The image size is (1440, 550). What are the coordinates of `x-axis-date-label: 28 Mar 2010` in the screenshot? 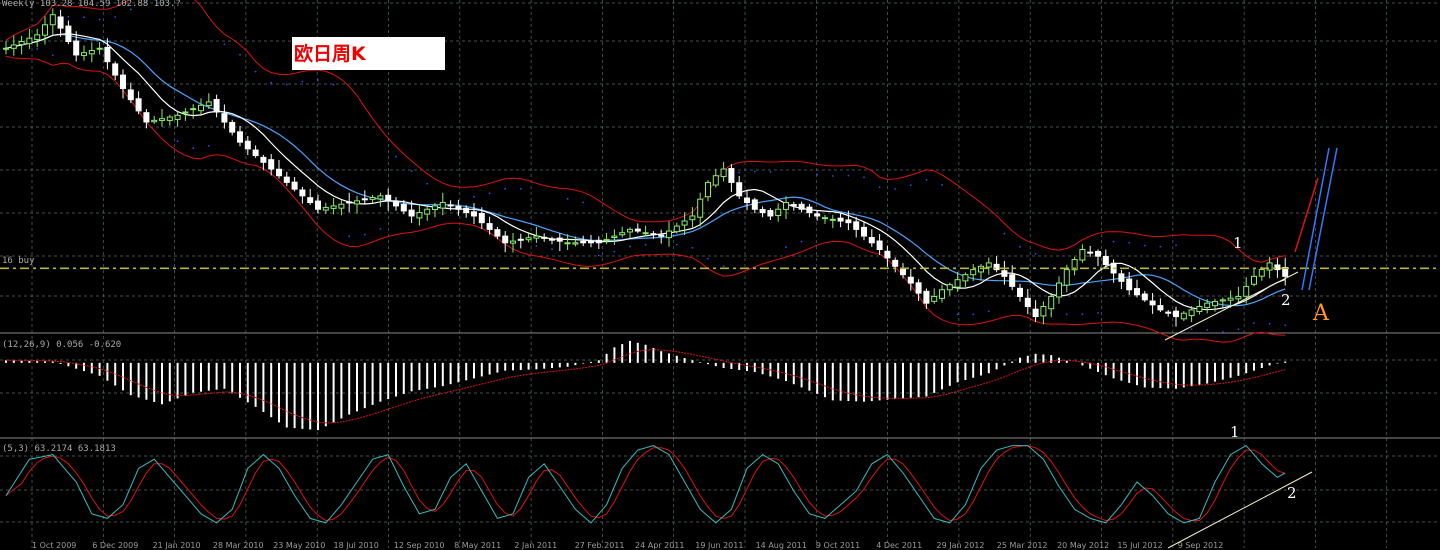 It's located at (238, 545).